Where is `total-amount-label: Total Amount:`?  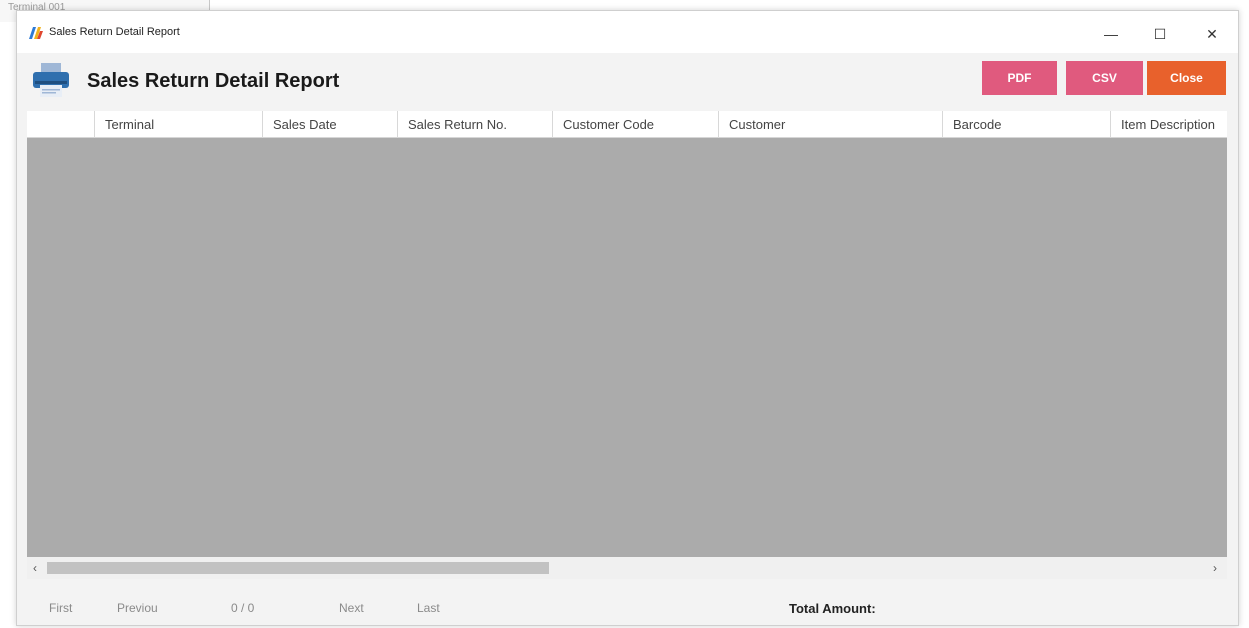
total-amount-label: Total Amount: is located at coordinates (832, 608).